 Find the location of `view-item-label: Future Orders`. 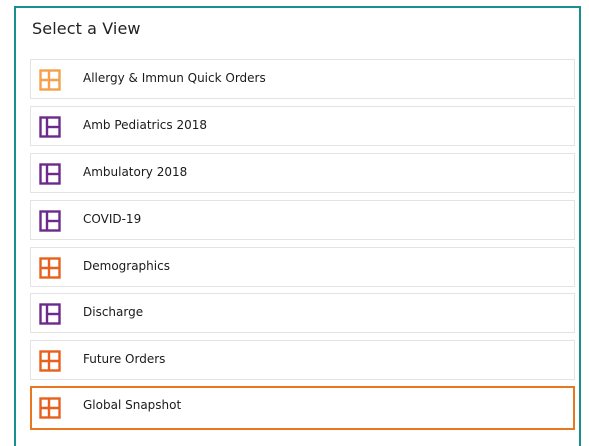

view-item-label: Future Orders is located at coordinates (124, 359).